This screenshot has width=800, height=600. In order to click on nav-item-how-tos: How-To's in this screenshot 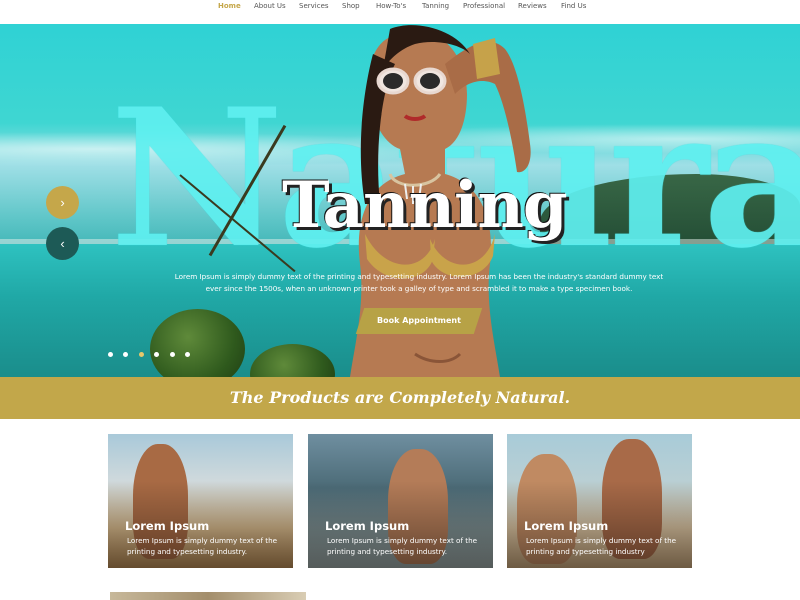, I will do `click(391, 6)`.